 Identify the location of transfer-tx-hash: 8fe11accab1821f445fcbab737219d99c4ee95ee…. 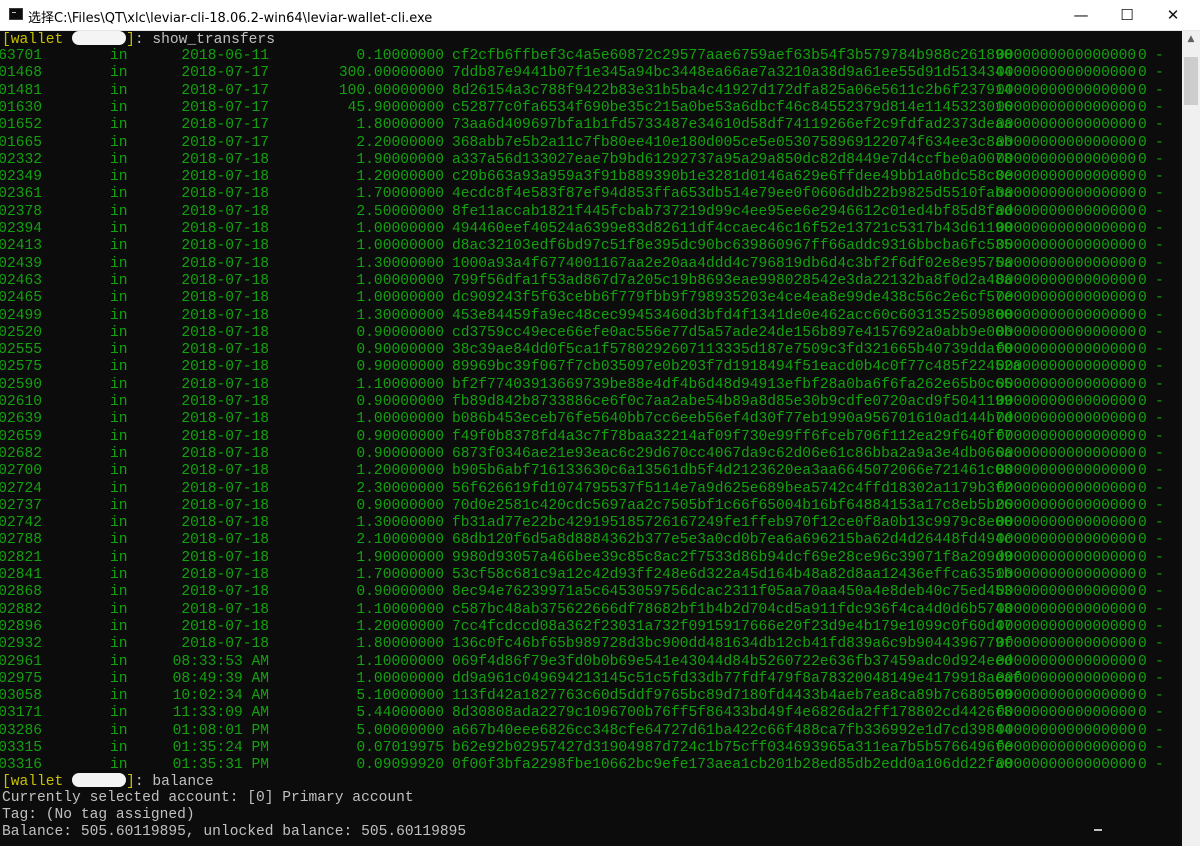
(732, 211).